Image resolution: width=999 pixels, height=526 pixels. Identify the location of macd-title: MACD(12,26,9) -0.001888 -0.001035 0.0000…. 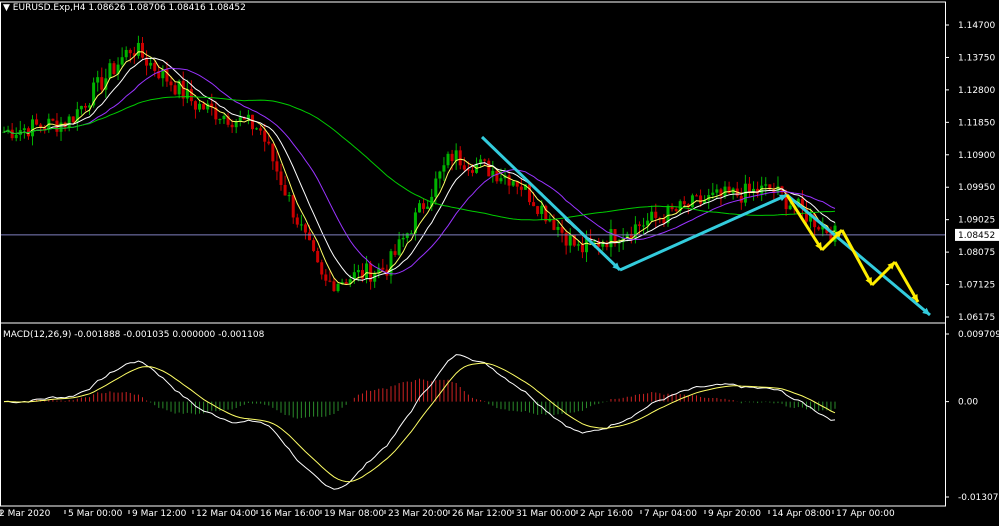
(134, 335).